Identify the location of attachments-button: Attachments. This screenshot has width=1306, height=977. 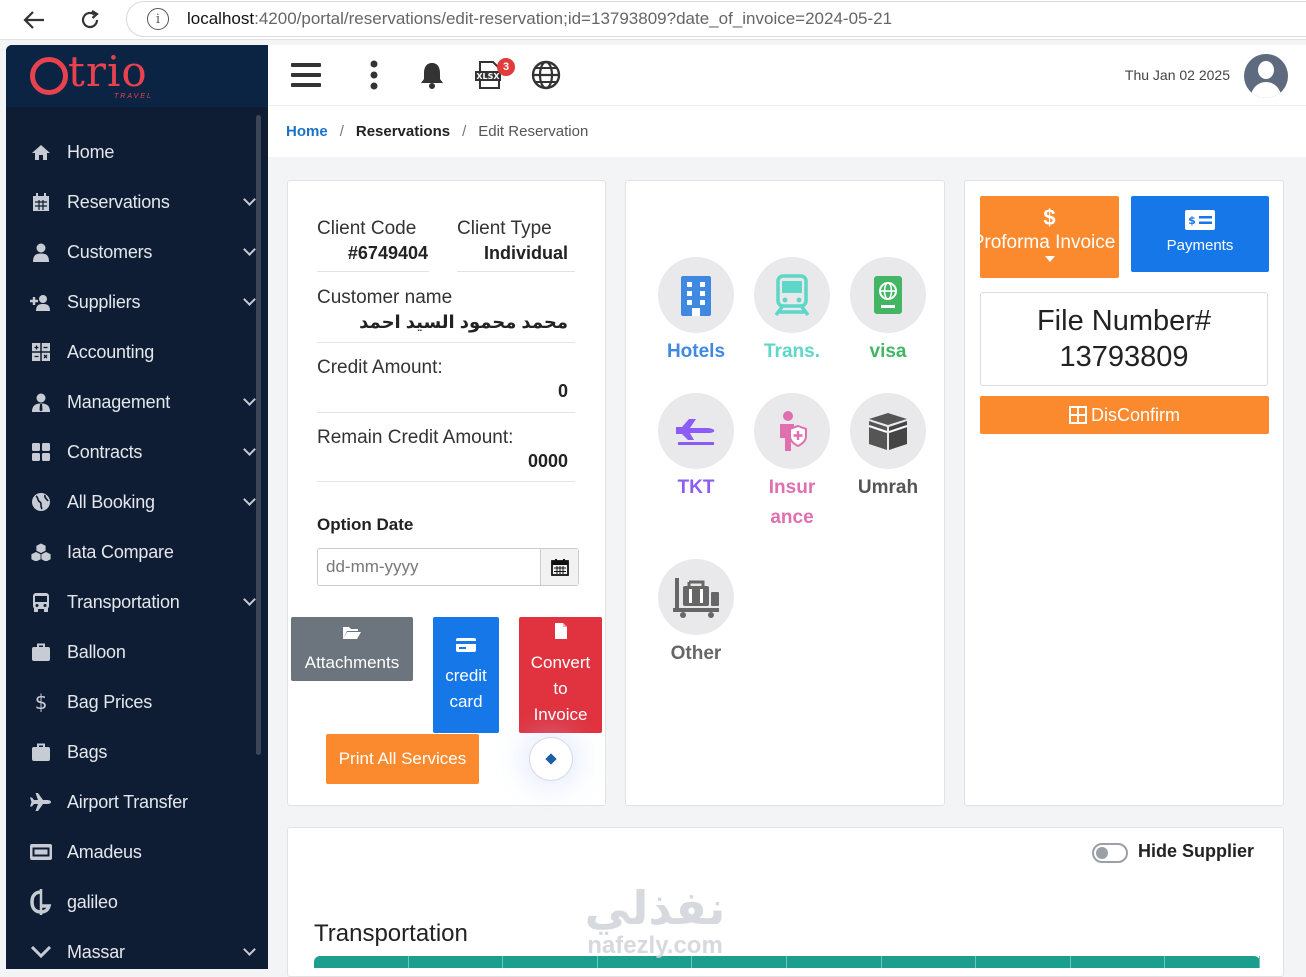
(352, 649).